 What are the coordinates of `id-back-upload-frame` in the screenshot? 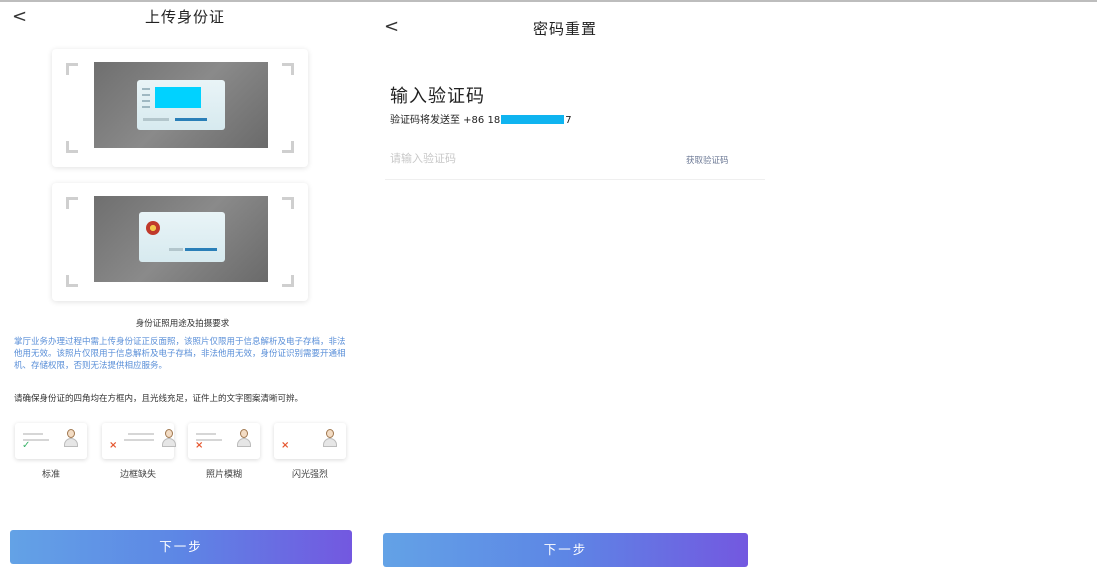 It's located at (180, 242).